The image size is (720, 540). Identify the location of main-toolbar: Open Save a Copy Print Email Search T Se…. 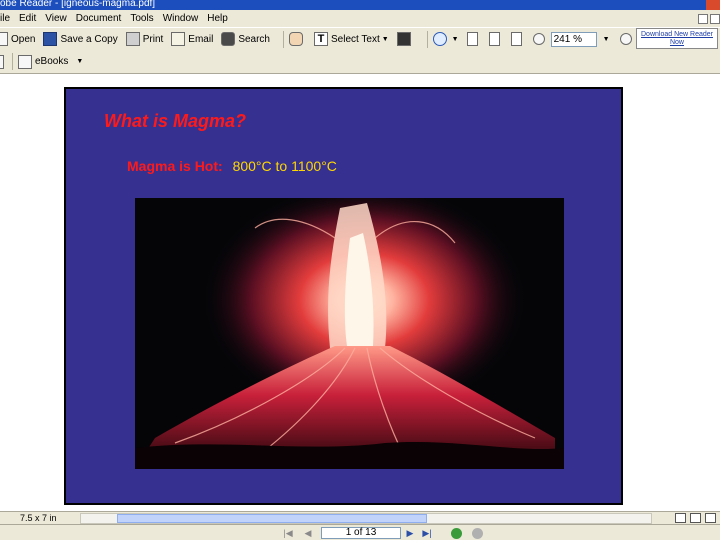
(360, 38).